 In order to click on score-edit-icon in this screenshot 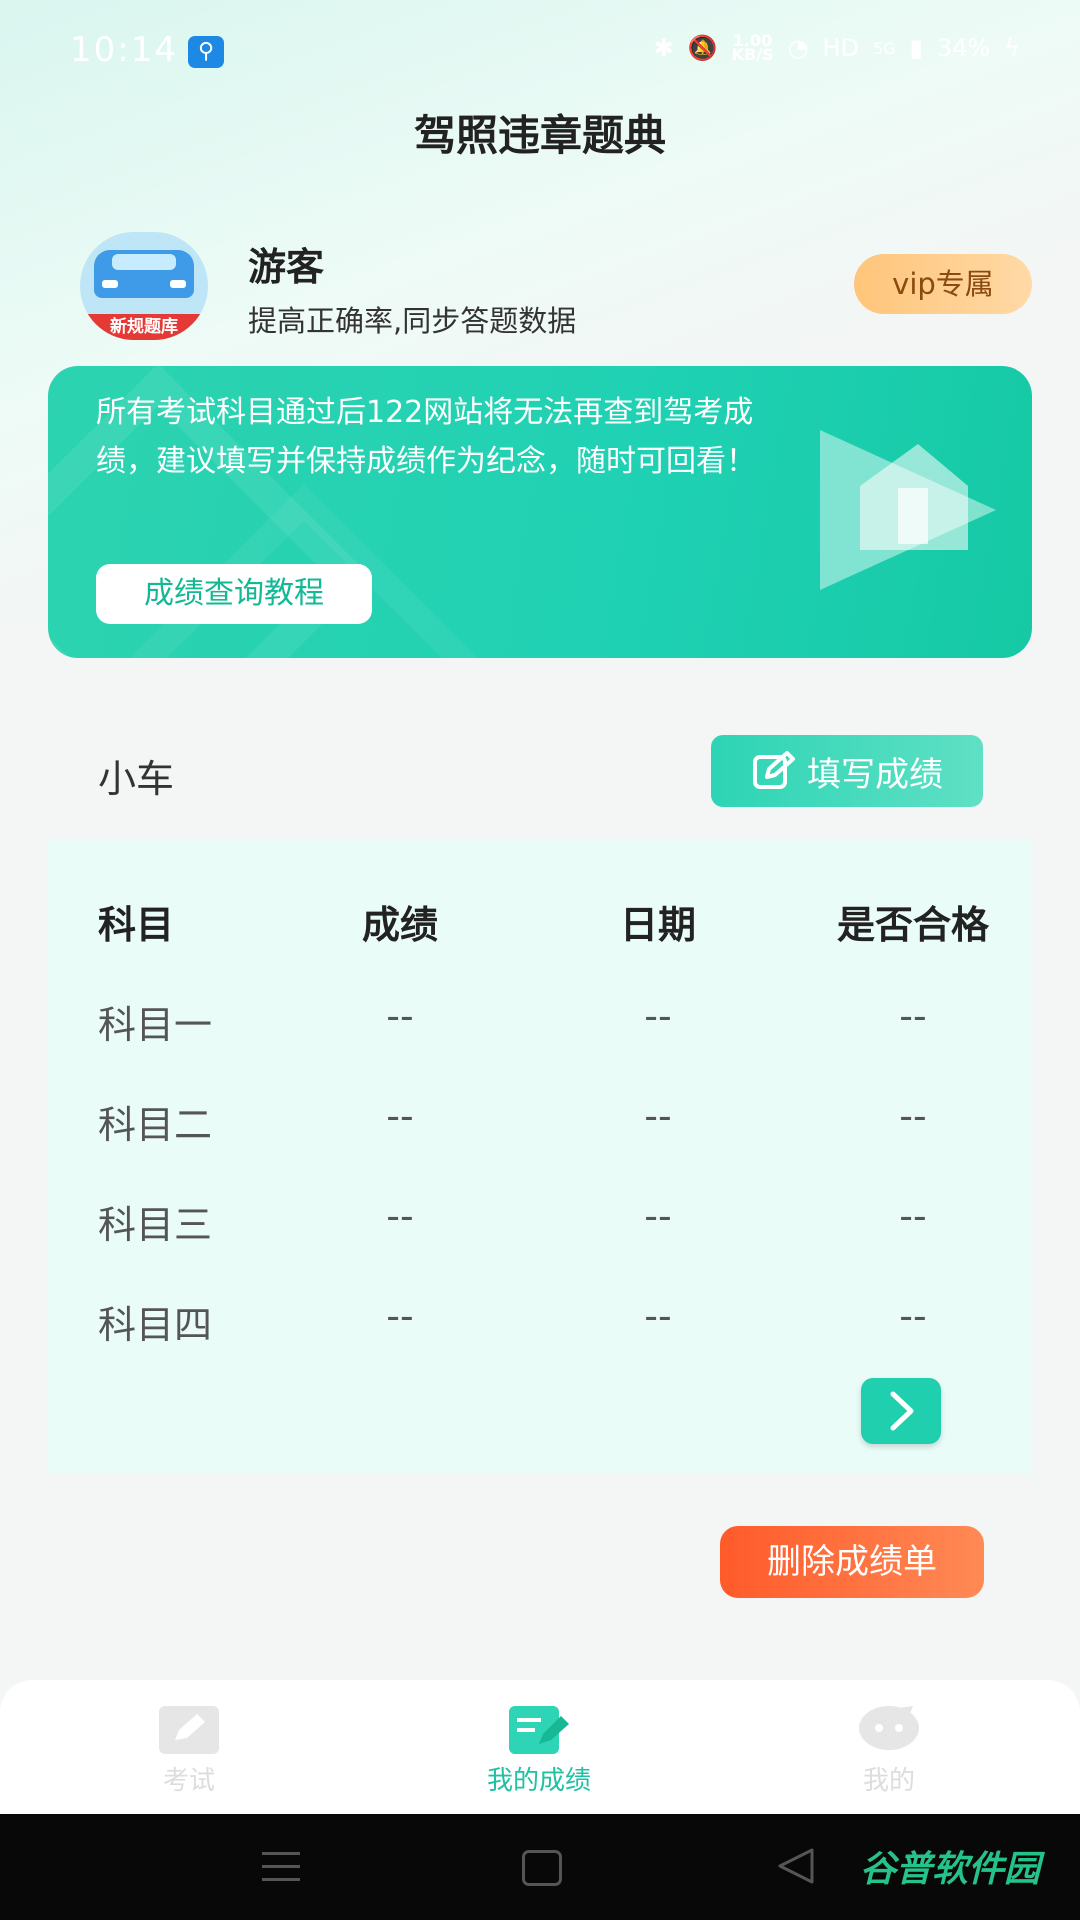, I will do `click(539, 1730)`.